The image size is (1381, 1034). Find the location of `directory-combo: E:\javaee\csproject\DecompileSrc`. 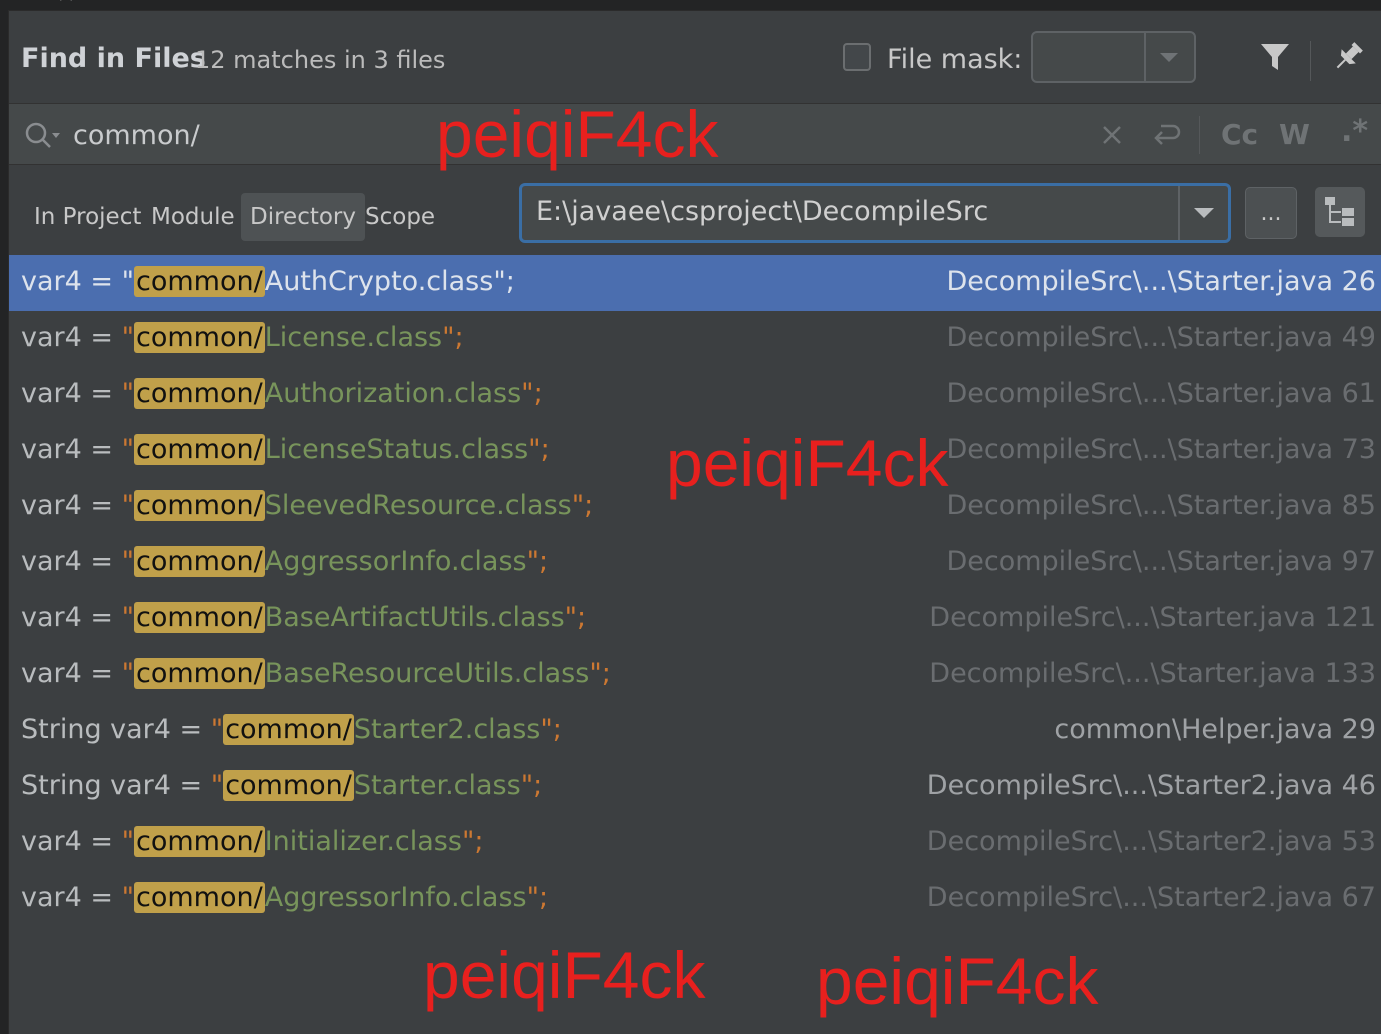

directory-combo: E:\javaee\csproject\DecompileSrc is located at coordinates (875, 213).